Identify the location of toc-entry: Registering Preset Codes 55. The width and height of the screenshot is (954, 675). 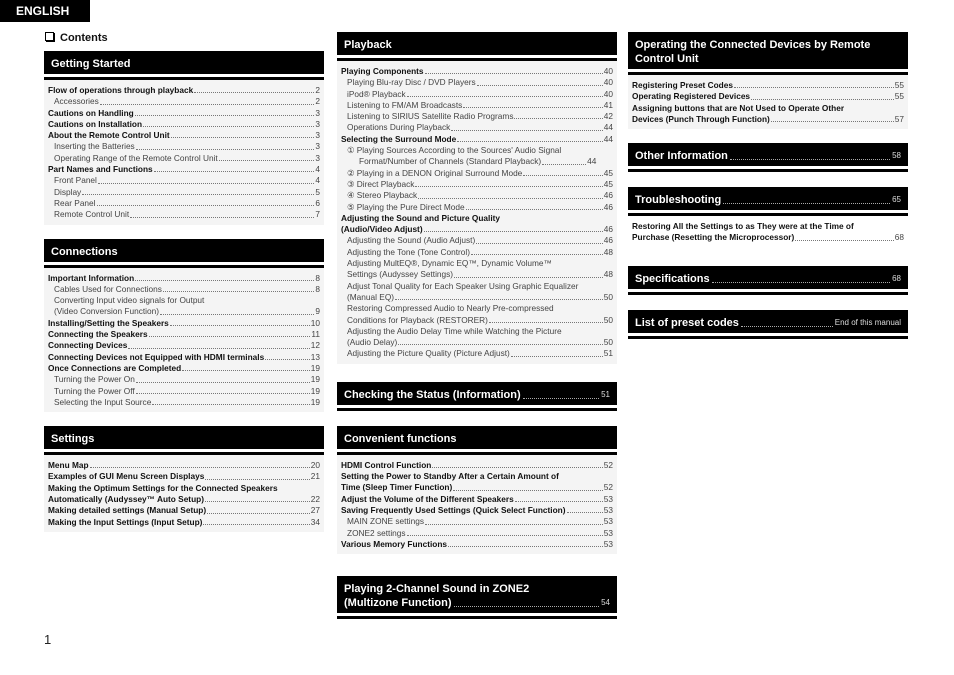
(768, 85).